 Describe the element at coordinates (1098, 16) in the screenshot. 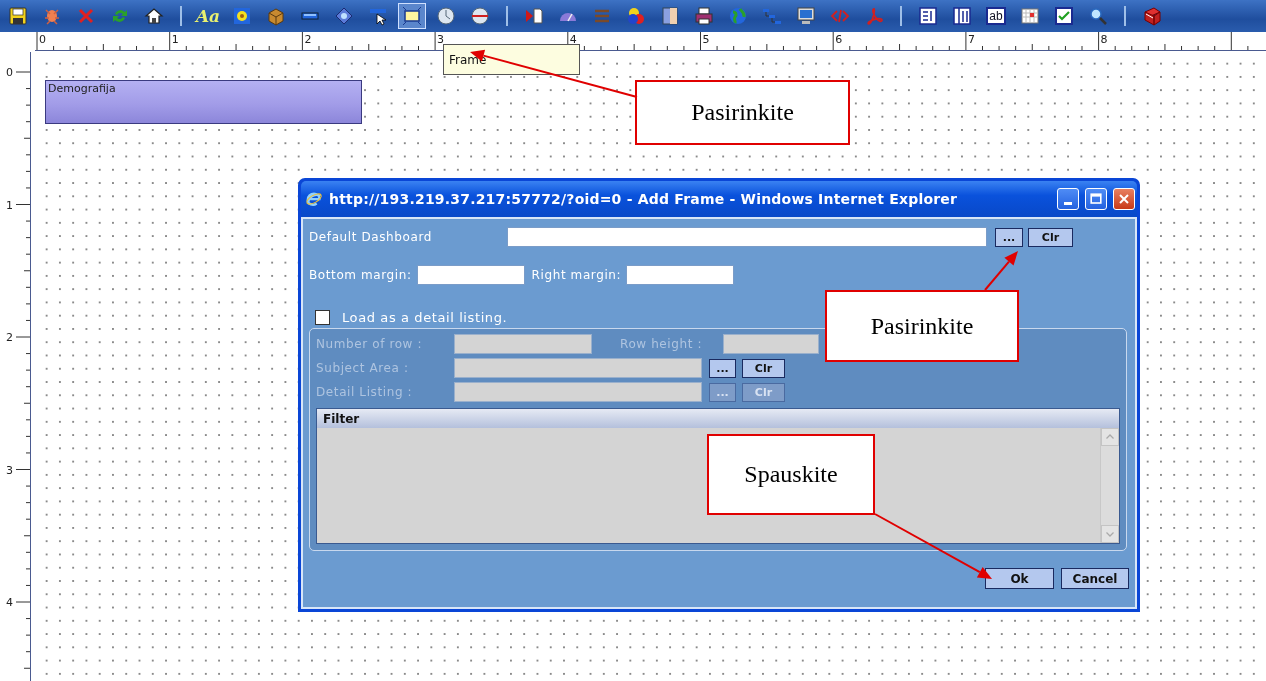

I see `search-icon` at that location.